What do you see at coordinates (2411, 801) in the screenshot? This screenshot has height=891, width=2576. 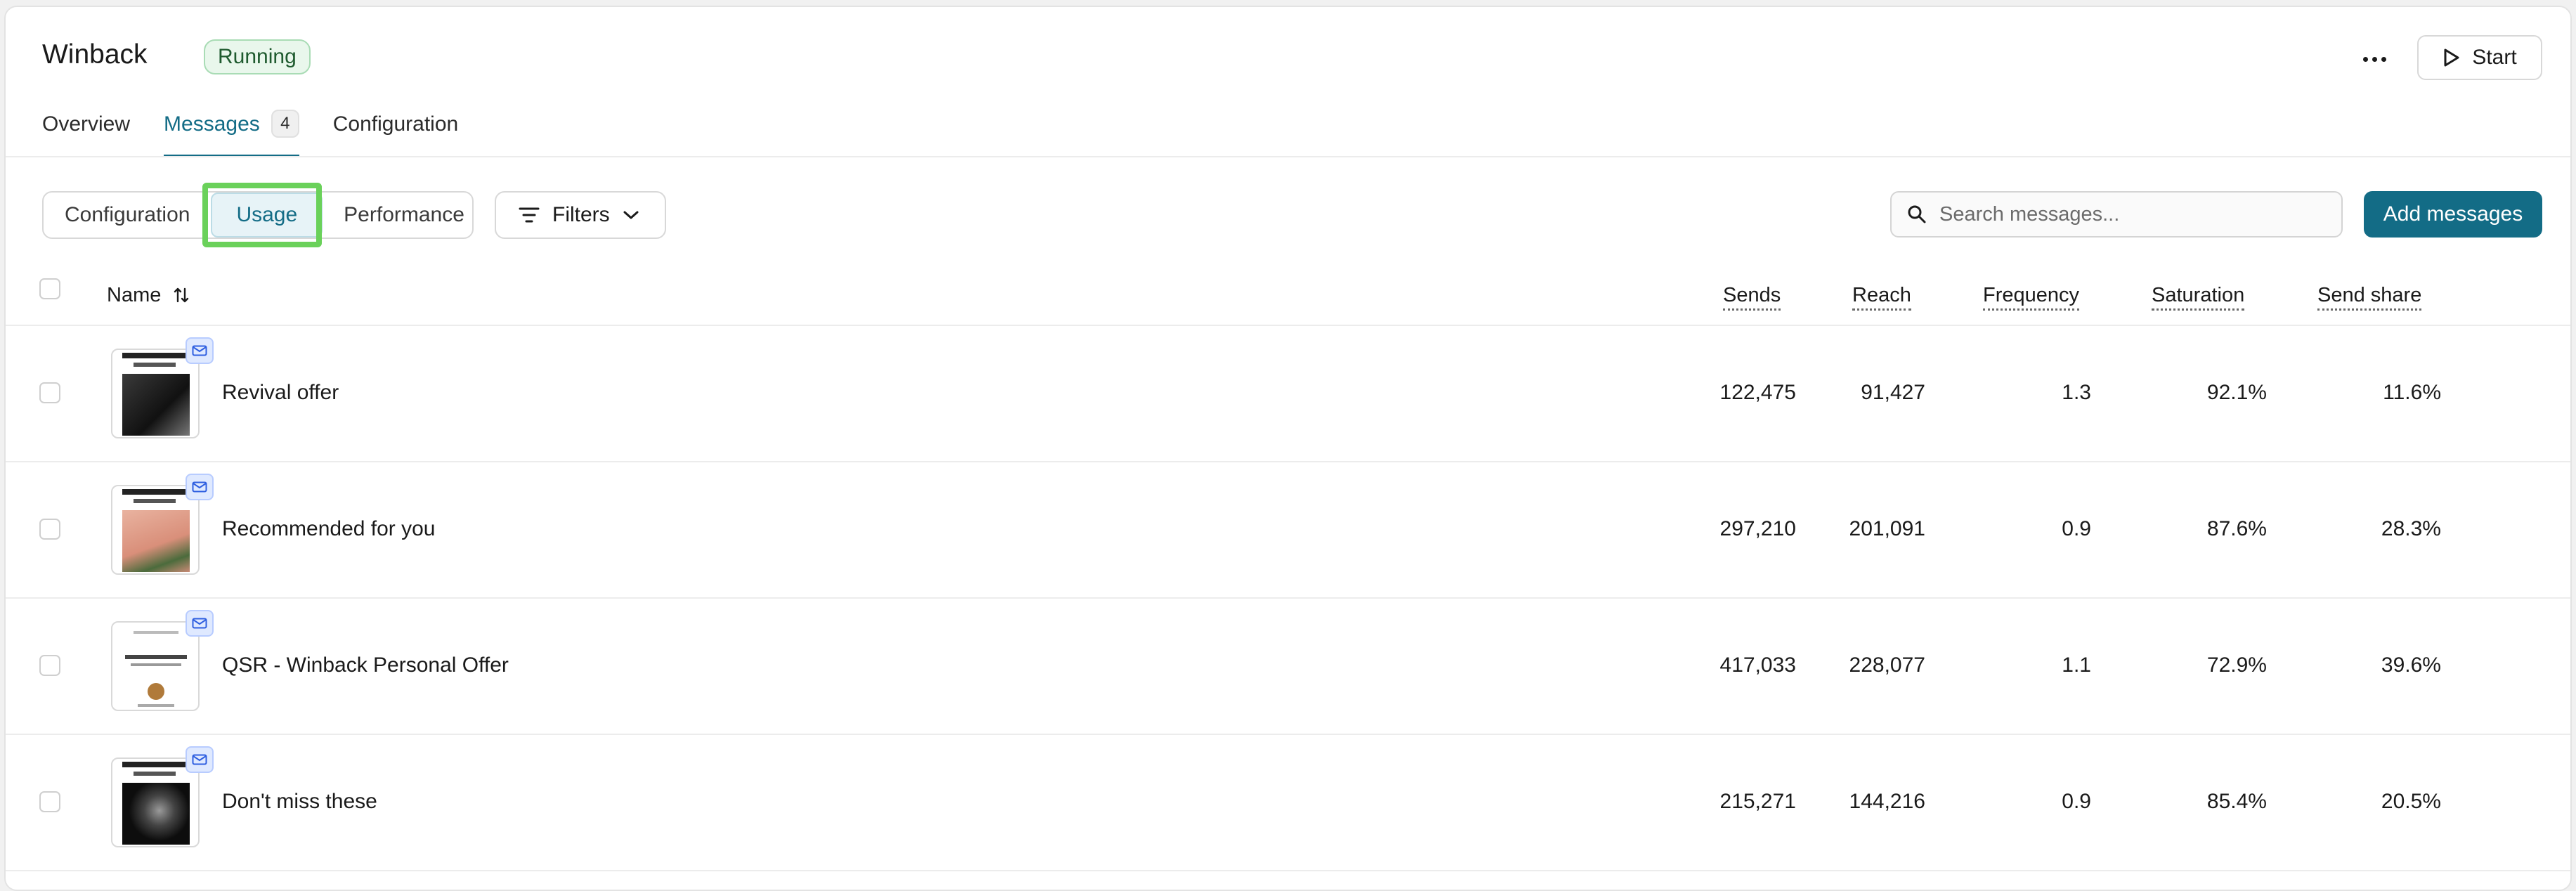 I see `send-share-value: 20.5%` at bounding box center [2411, 801].